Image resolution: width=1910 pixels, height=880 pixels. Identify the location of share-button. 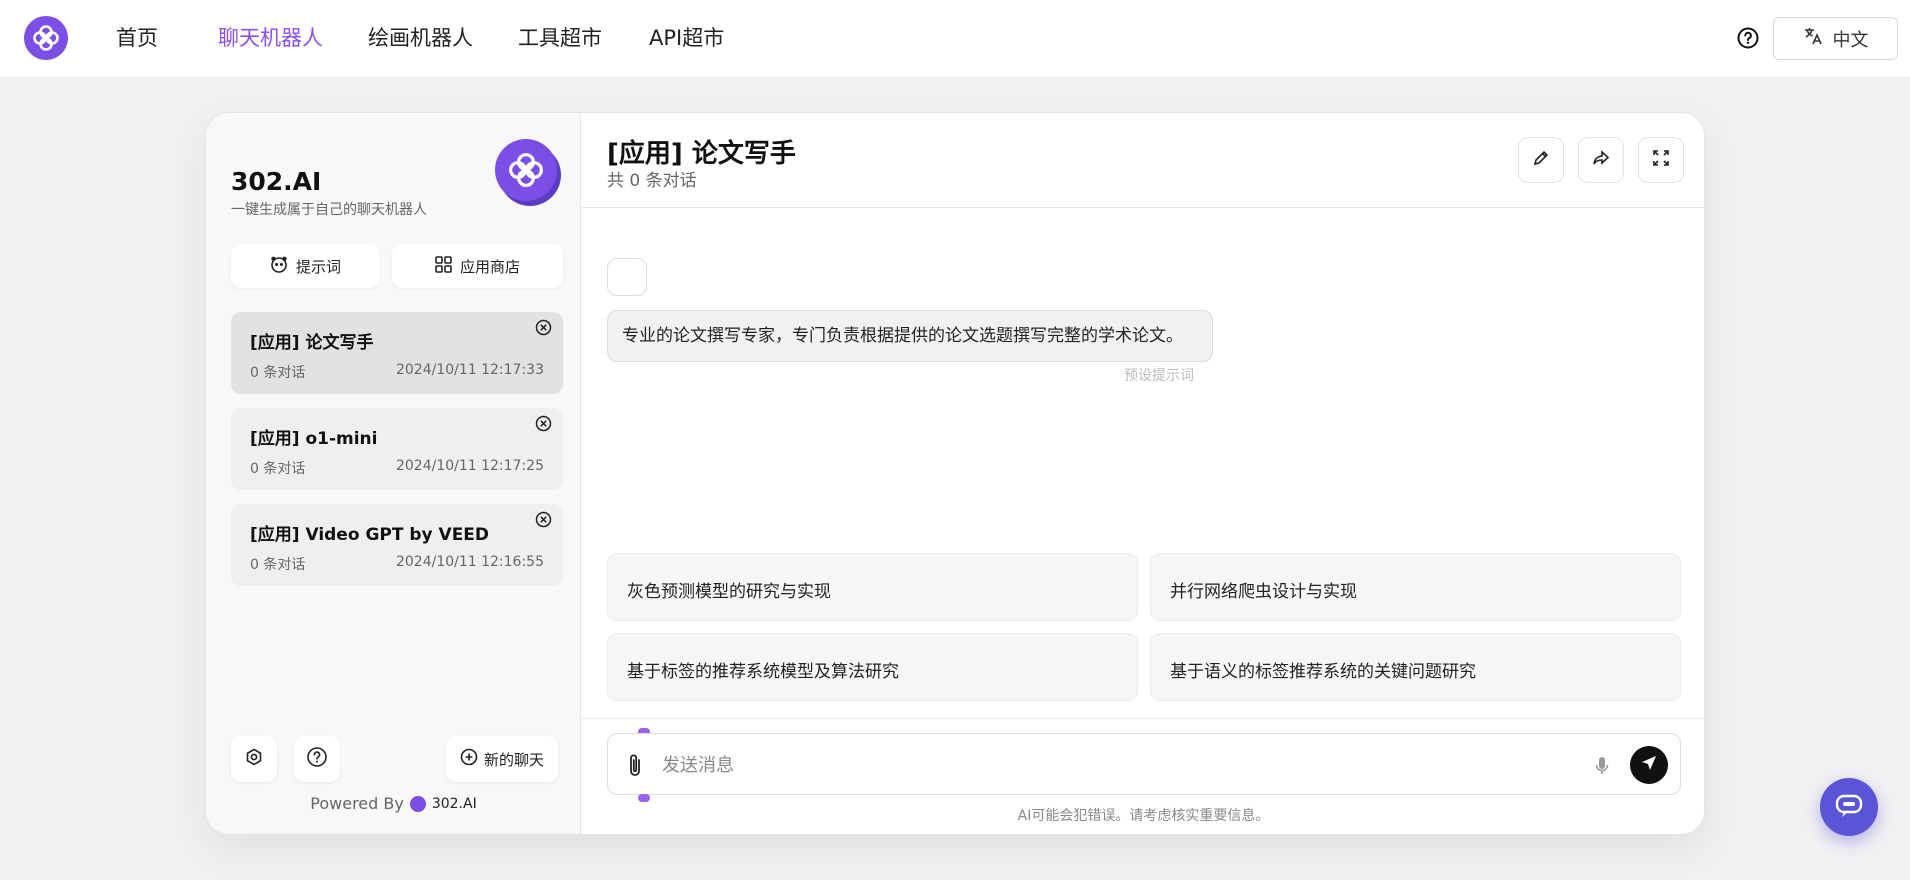
(1601, 160).